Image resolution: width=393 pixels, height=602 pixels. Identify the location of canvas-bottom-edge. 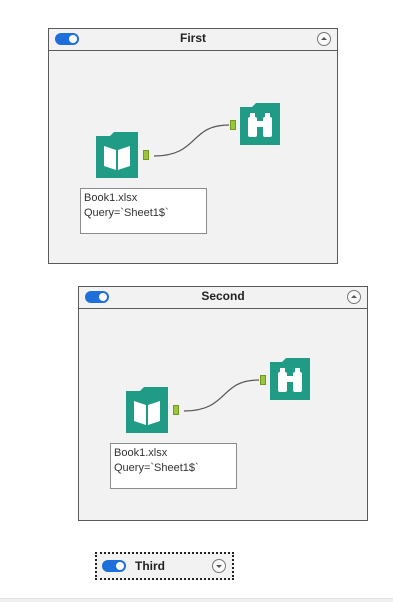
(196, 600).